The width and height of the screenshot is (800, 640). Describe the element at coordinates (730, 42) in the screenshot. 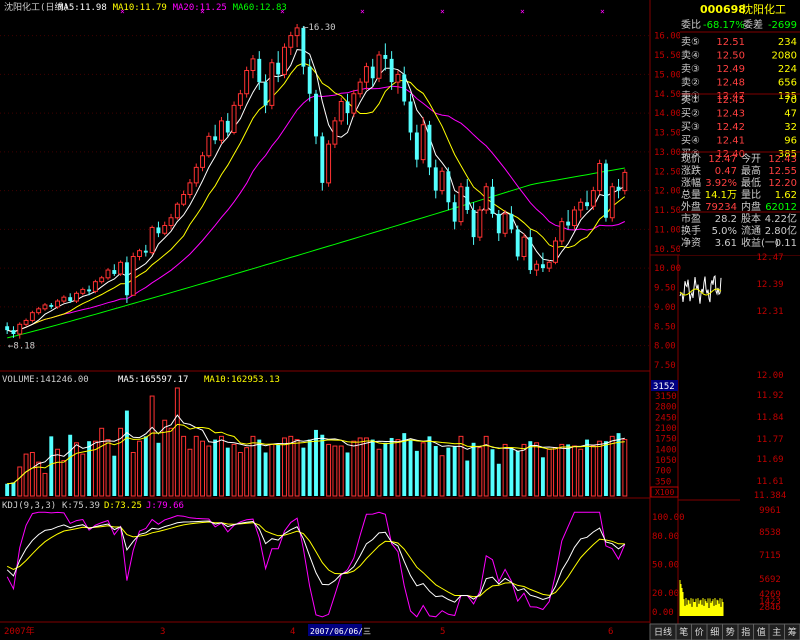

I see `ask-price: 12.51` at that location.